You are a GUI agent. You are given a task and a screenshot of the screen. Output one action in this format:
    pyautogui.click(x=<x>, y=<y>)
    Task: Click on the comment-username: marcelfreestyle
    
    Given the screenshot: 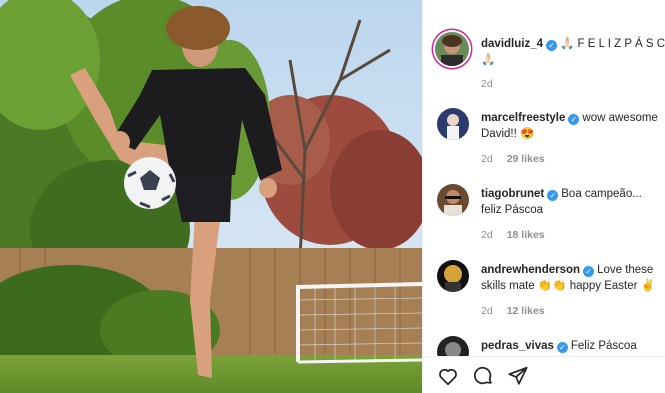 What is the action you would take?
    pyautogui.click(x=523, y=118)
    